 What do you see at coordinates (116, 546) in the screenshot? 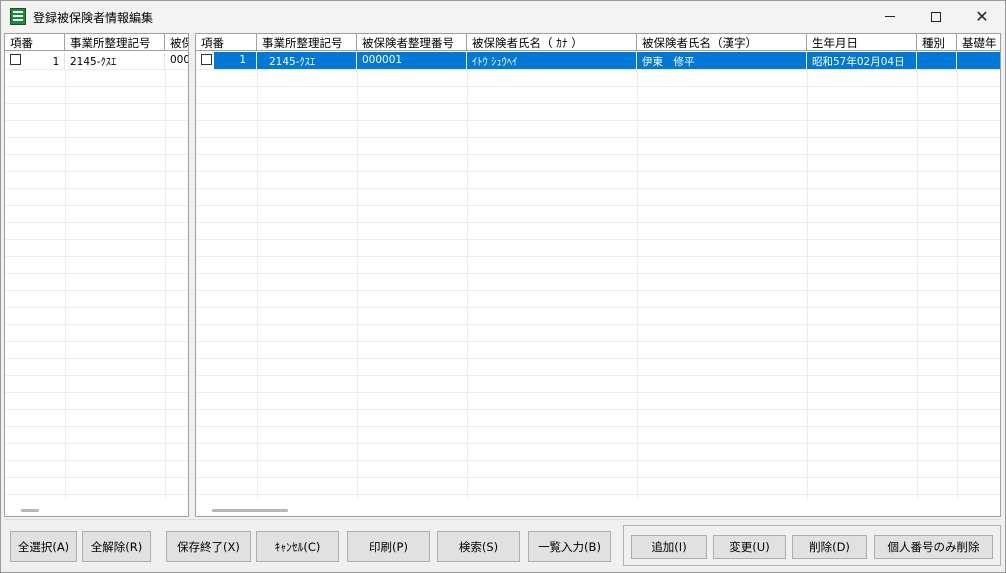
I see `deselect-all-button: 全解除(R)` at bounding box center [116, 546].